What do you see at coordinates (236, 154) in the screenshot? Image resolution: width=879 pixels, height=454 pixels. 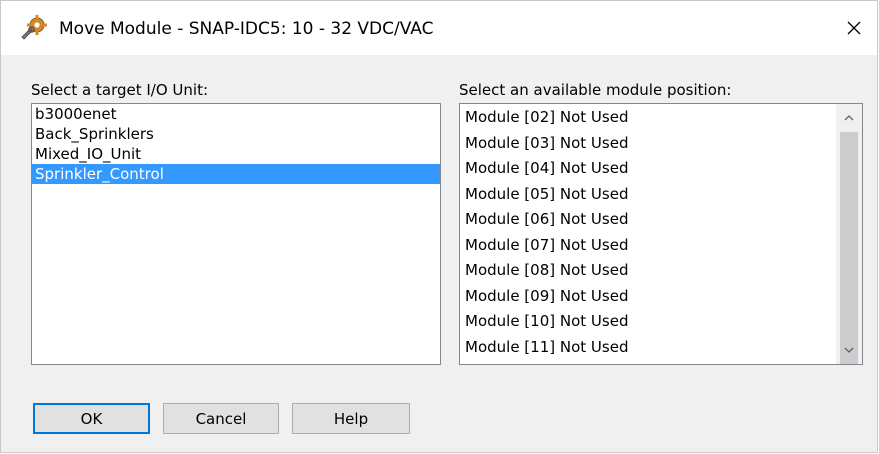 I see `list-item: Mixed_IO_Unit` at bounding box center [236, 154].